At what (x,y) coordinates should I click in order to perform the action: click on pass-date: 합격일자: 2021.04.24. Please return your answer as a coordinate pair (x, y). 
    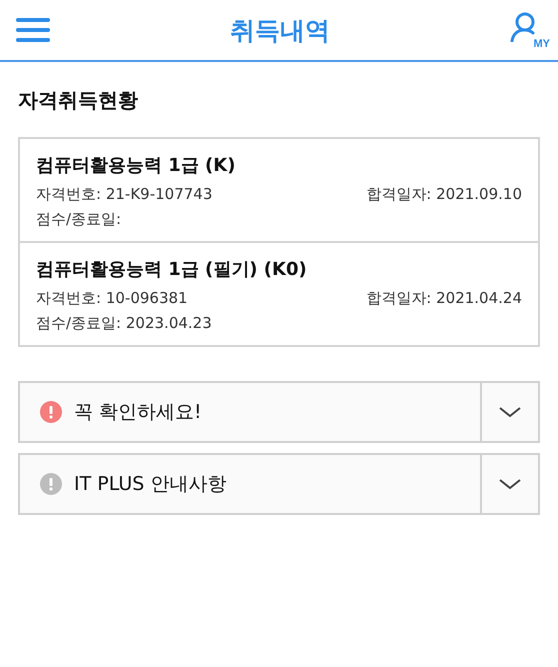
    Looking at the image, I should click on (444, 298).